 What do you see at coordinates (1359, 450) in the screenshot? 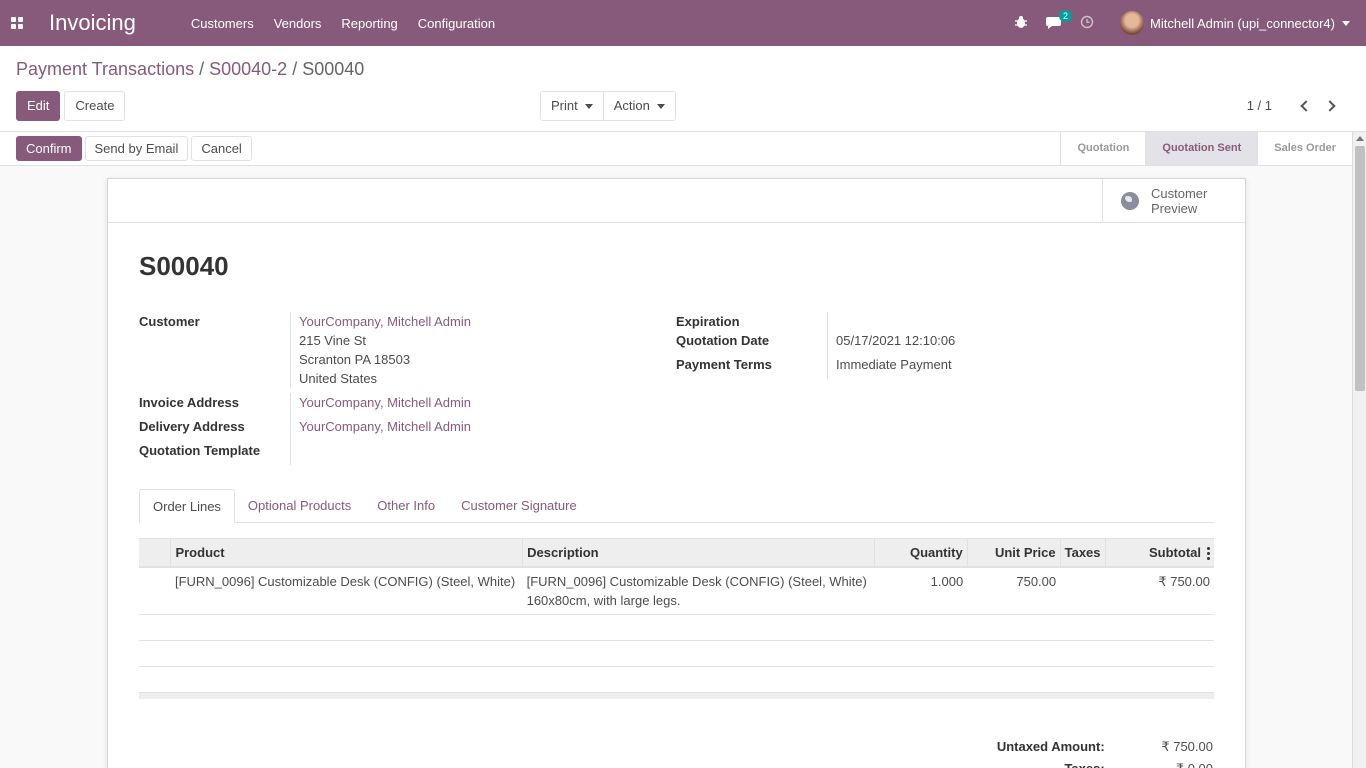
I see `scrollbar` at bounding box center [1359, 450].